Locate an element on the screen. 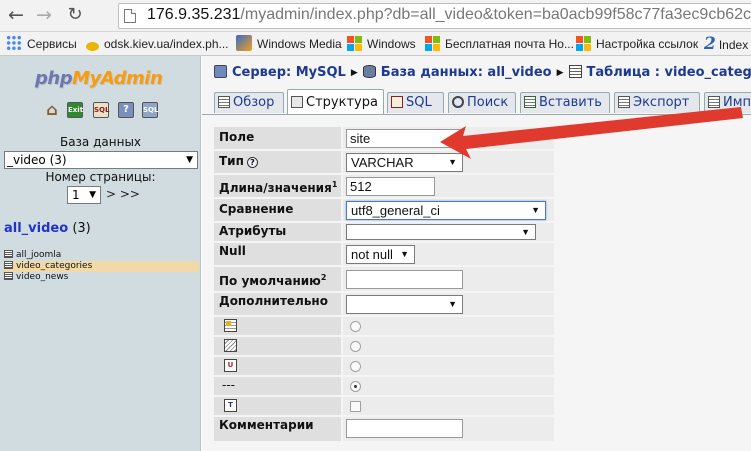  field-name-row: Поле site is located at coordinates (384, 138).